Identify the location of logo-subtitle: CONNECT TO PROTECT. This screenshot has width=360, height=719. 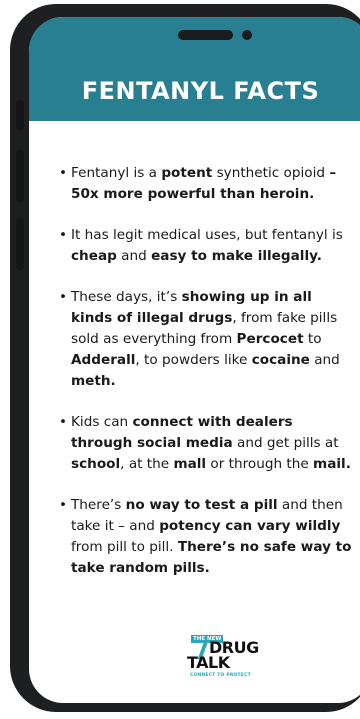
(220, 675).